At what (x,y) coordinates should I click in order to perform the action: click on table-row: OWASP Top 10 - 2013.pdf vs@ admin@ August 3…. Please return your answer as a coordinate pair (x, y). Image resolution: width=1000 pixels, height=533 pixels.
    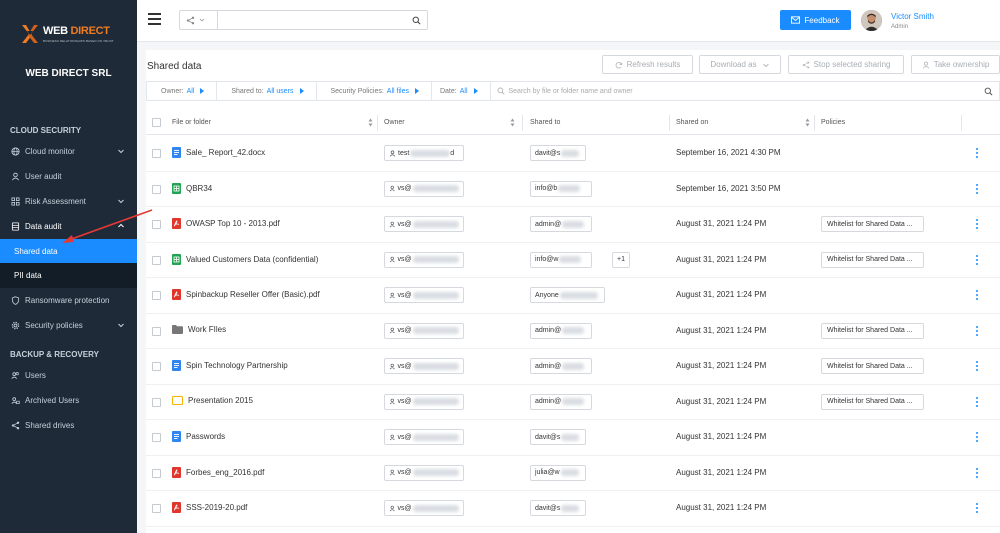
    Looking at the image, I should click on (573, 225).